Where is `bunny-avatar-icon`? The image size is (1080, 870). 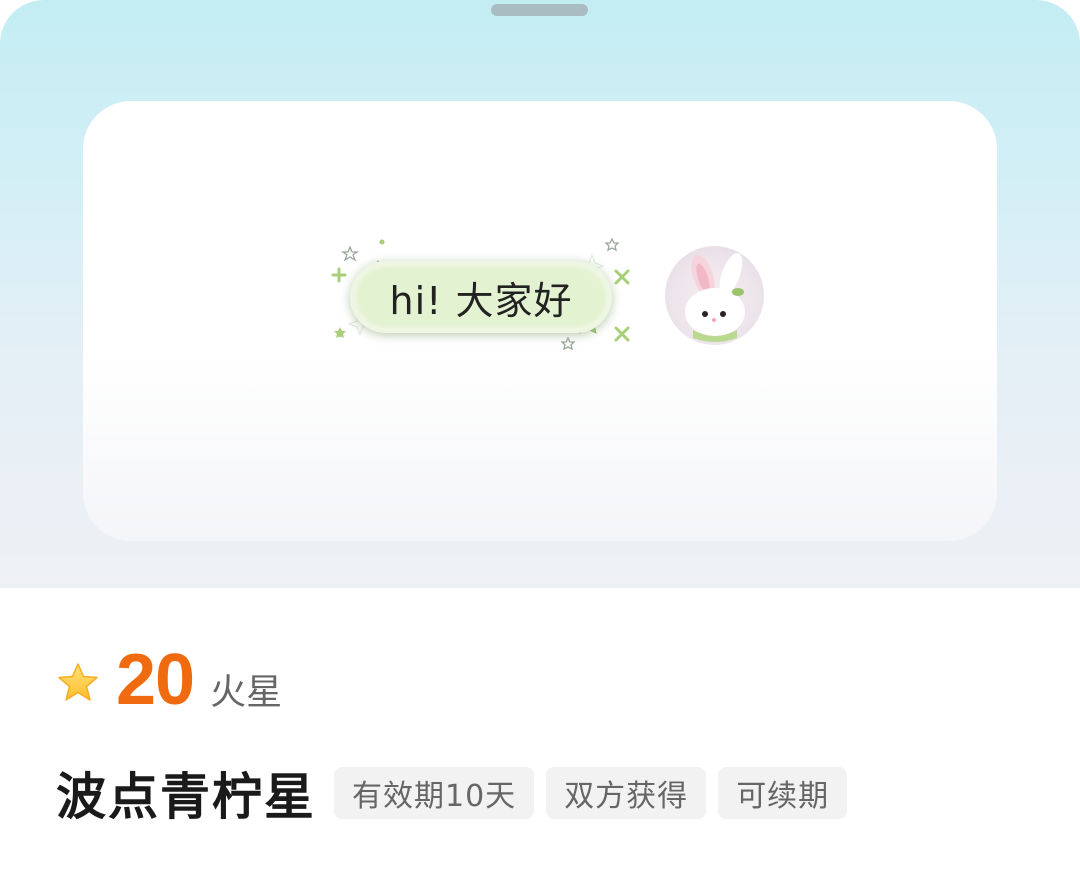 bunny-avatar-icon is located at coordinates (714, 295).